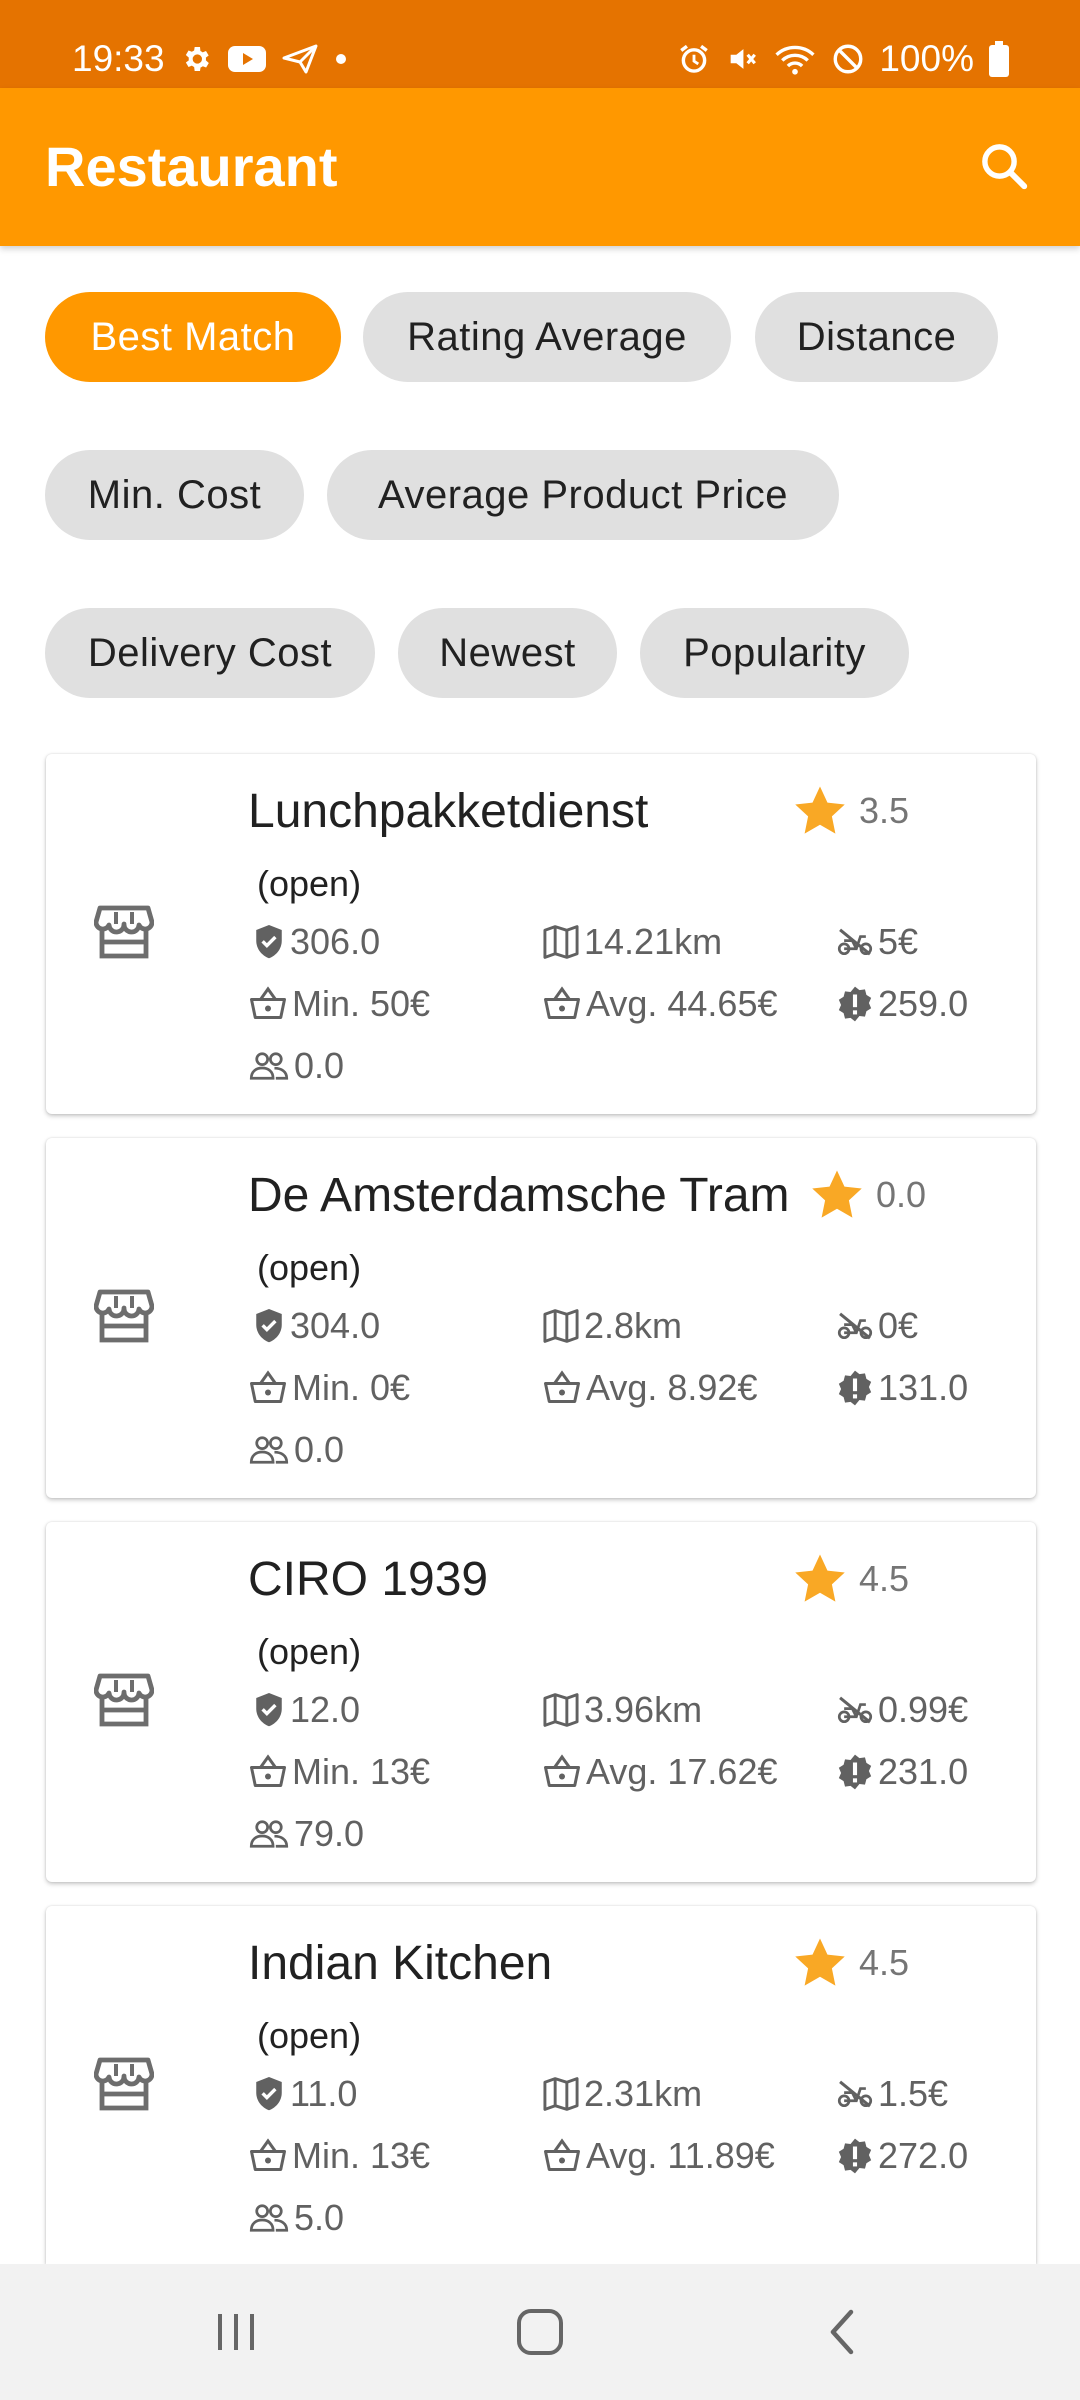  I want to click on filter-chip-newest: Newest, so click(507, 653).